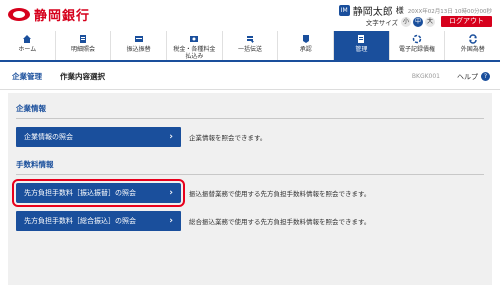  Describe the element at coordinates (98, 137) in the screenshot. I see `company-info-button: 企業情報の照会 ›` at that location.